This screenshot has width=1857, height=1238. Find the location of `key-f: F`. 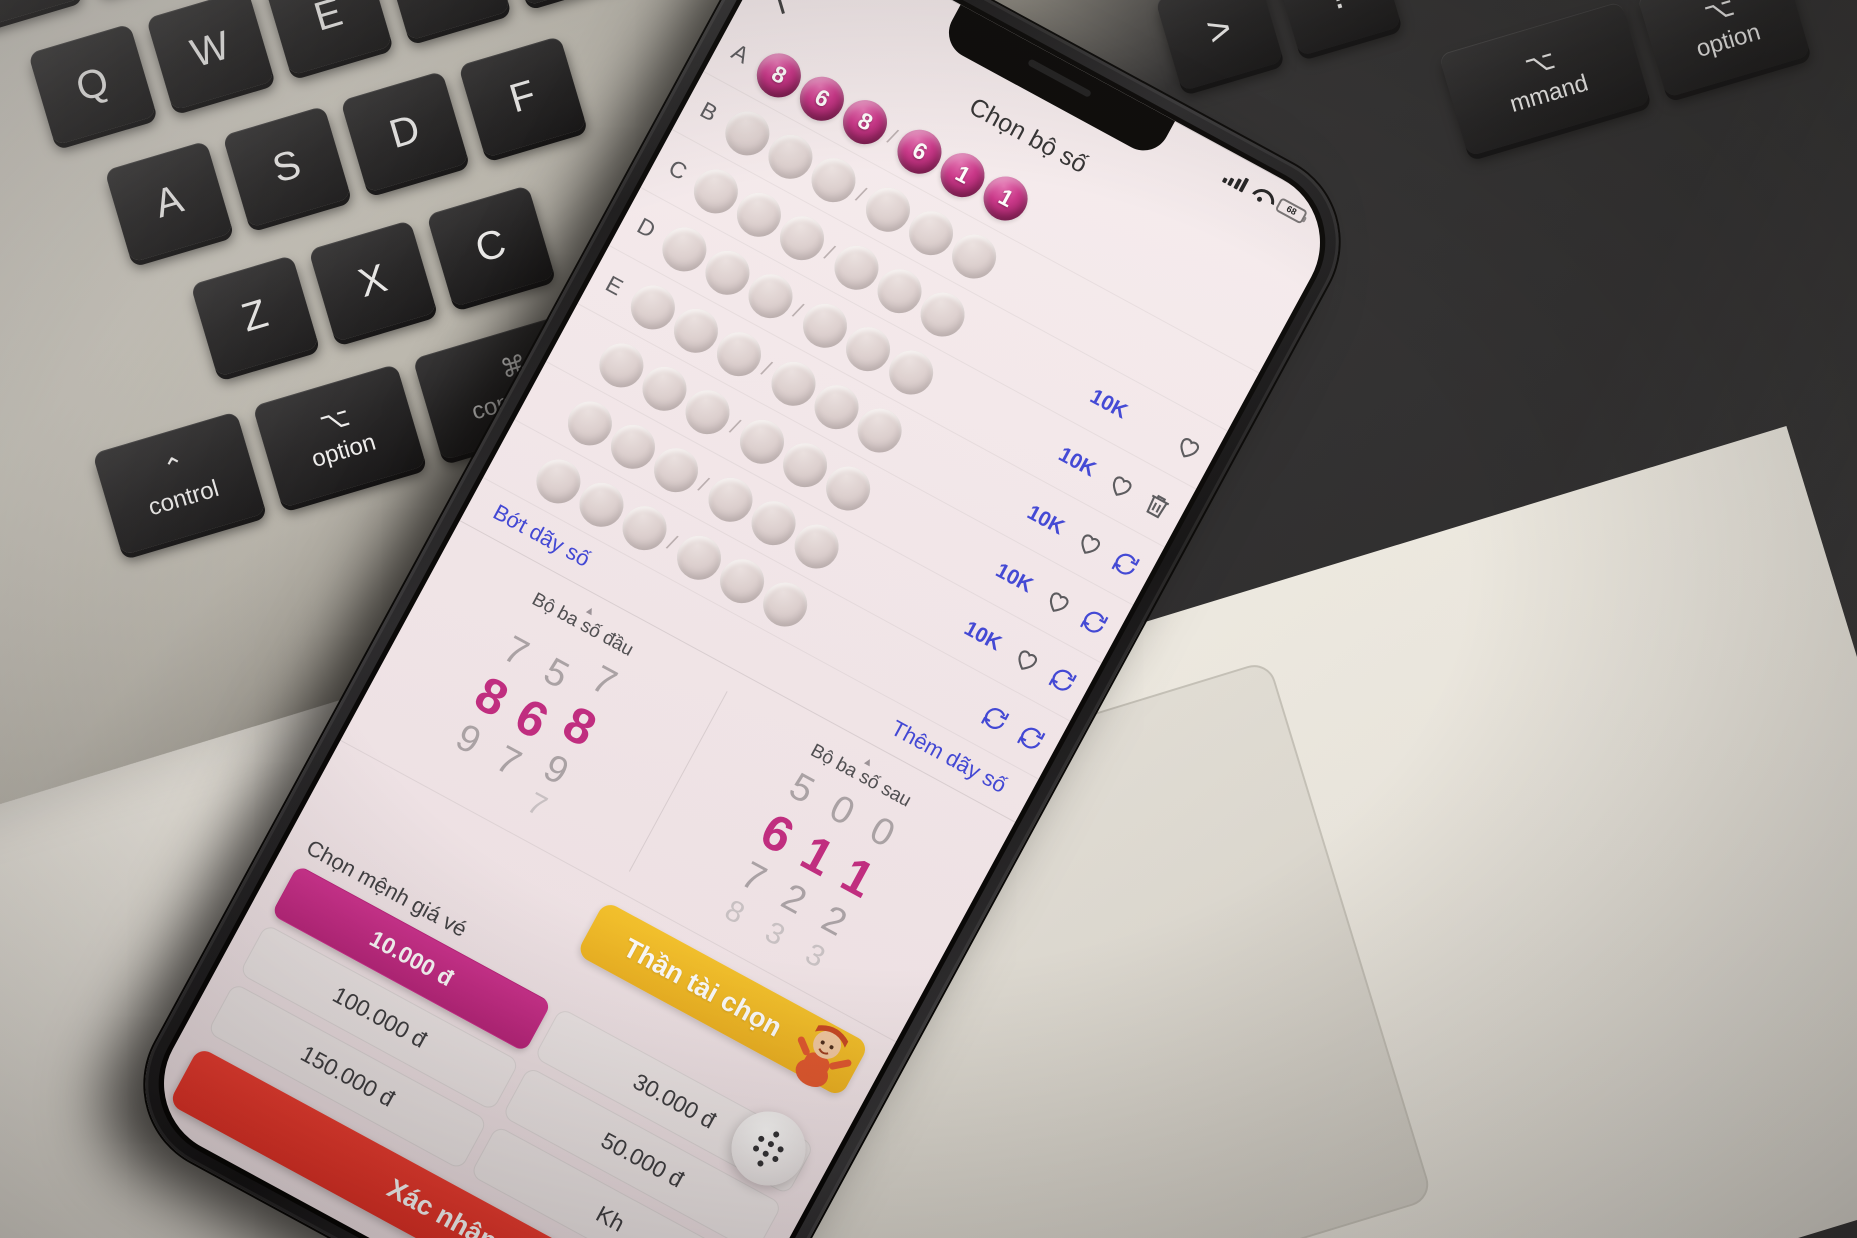

key-f: F is located at coordinates (523, 96).